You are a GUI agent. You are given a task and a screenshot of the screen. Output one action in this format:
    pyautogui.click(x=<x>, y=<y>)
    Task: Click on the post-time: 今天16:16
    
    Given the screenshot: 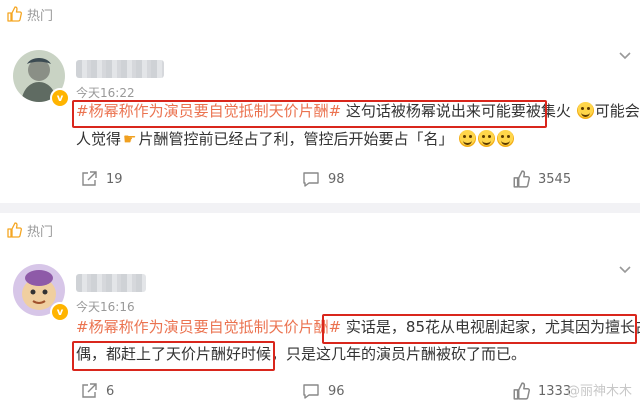 What is the action you would take?
    pyautogui.click(x=105, y=307)
    